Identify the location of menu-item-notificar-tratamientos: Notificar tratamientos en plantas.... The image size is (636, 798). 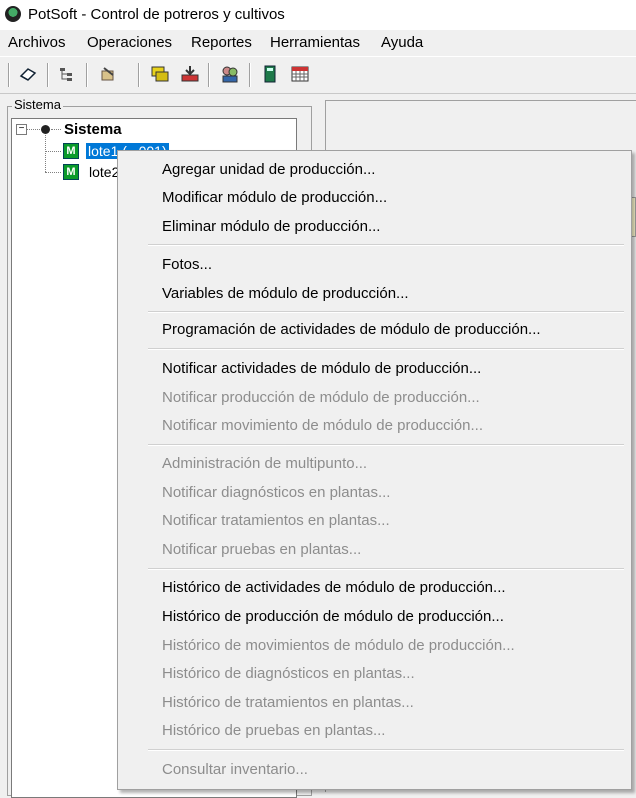
(276, 520).